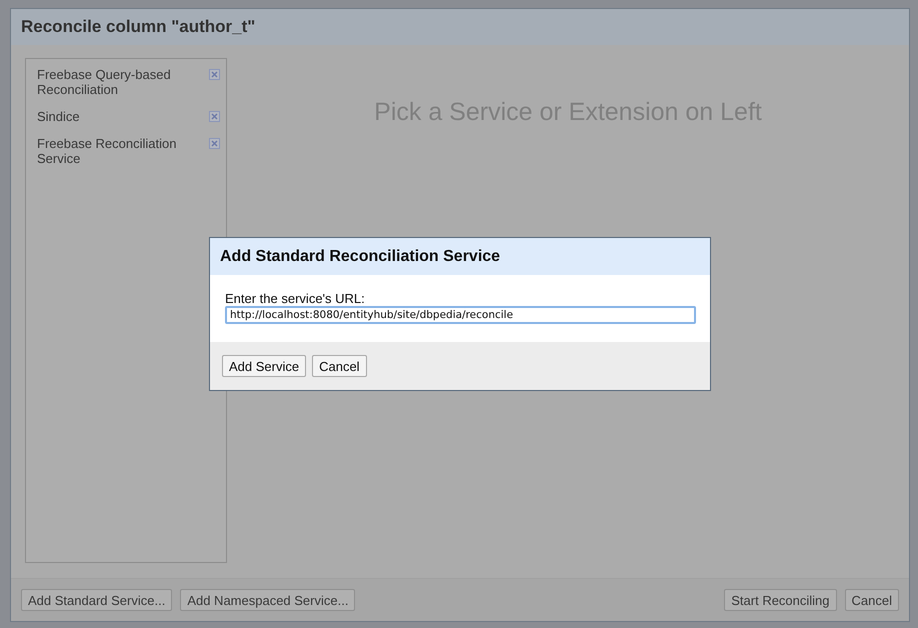 Image resolution: width=918 pixels, height=628 pixels. I want to click on service-item: Freebase Reconciliation Service, so click(112, 151).